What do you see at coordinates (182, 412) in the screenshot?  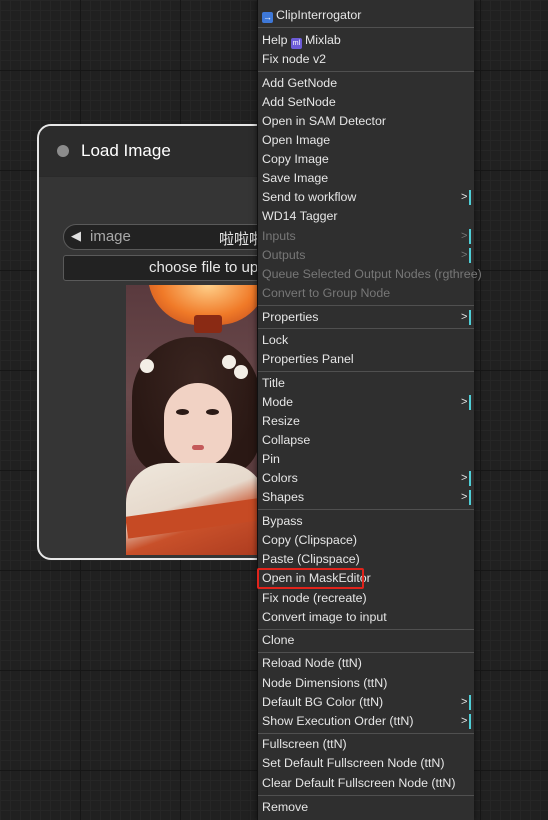 I see `eye-shape` at bounding box center [182, 412].